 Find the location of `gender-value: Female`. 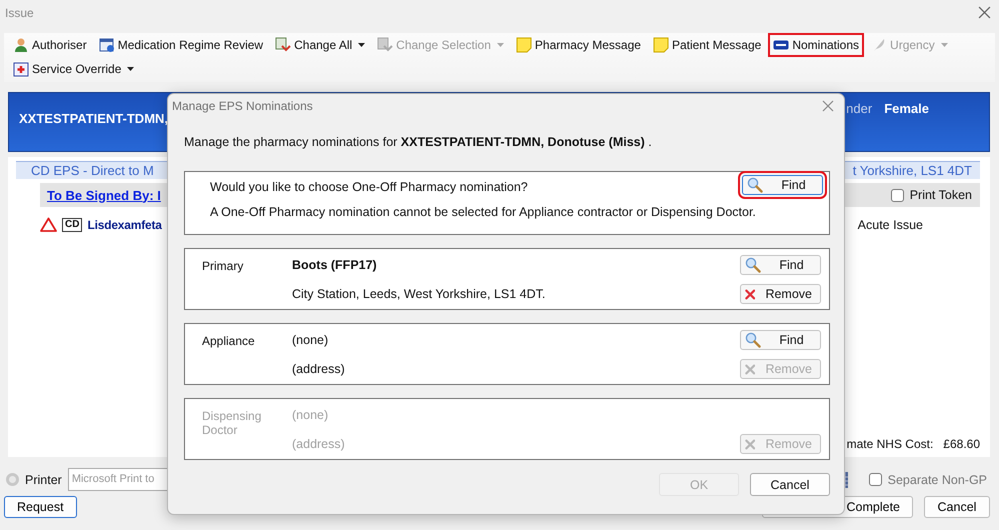

gender-value: Female is located at coordinates (906, 108).